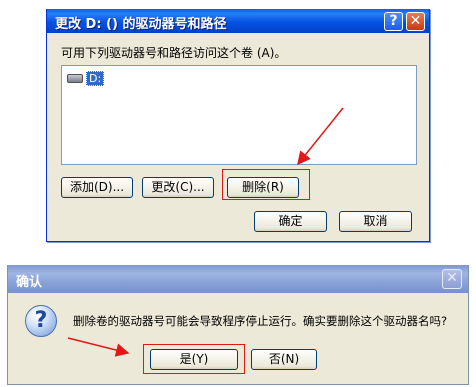 The image size is (476, 387). Describe the element at coordinates (98, 347) in the screenshot. I see `arrow-to-yes` at that location.